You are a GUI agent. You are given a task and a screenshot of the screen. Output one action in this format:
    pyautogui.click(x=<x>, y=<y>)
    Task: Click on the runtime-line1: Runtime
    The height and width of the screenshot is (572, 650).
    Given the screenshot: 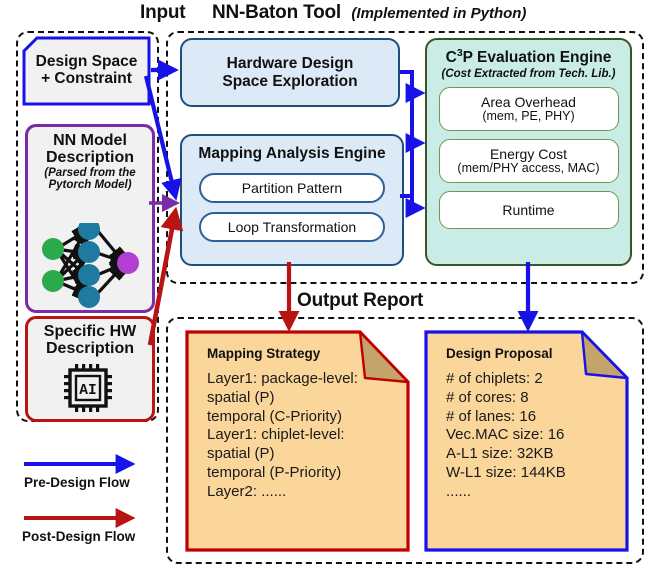 What is the action you would take?
    pyautogui.click(x=528, y=209)
    